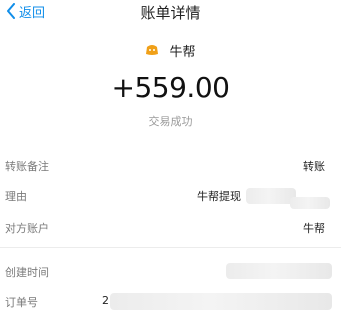  What do you see at coordinates (314, 228) in the screenshot?
I see `detail-value: 牛帮` at bounding box center [314, 228].